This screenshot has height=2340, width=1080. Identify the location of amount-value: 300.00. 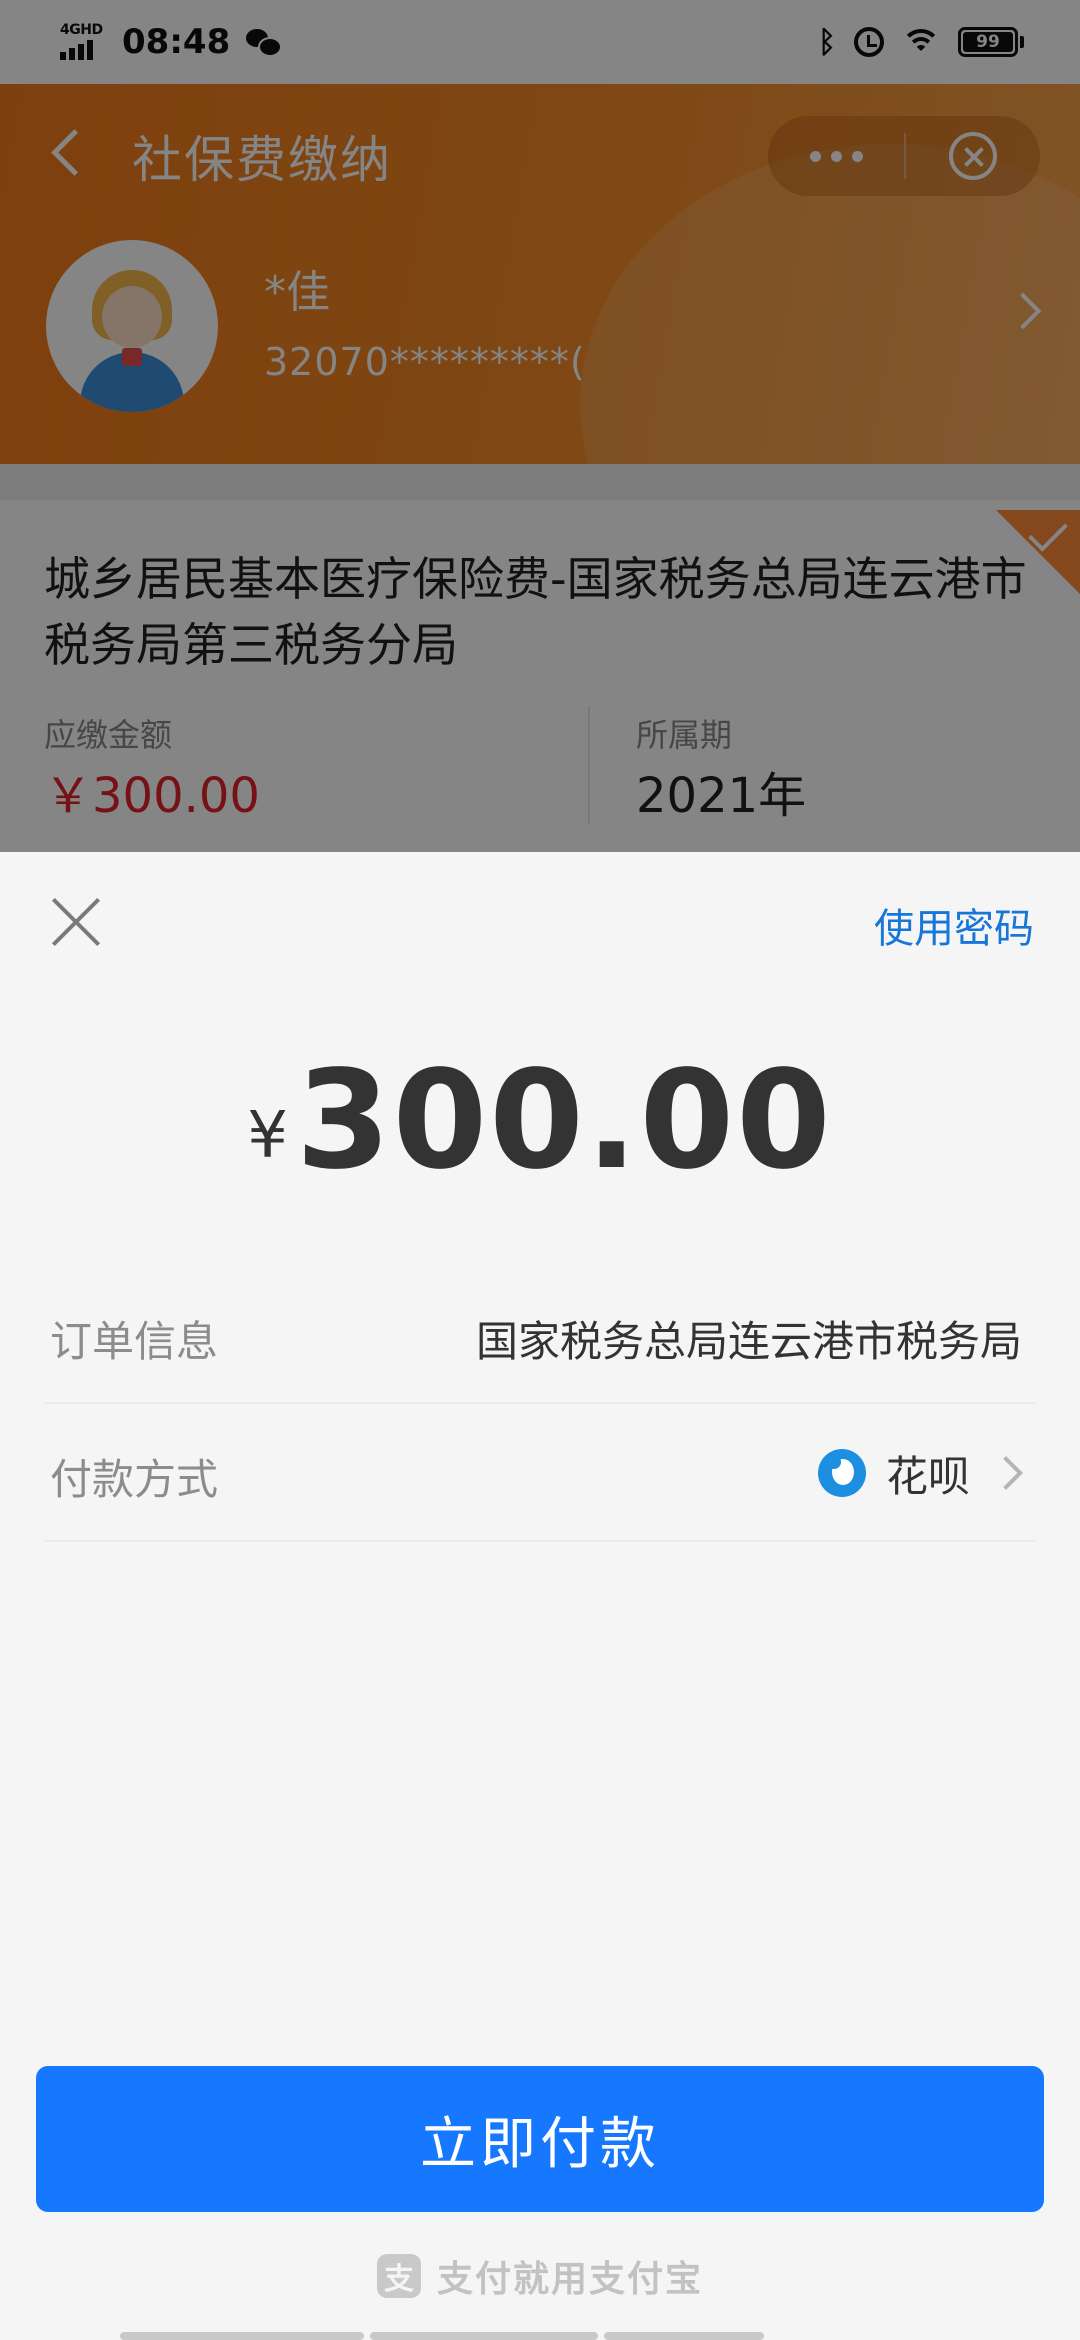
(564, 1121).